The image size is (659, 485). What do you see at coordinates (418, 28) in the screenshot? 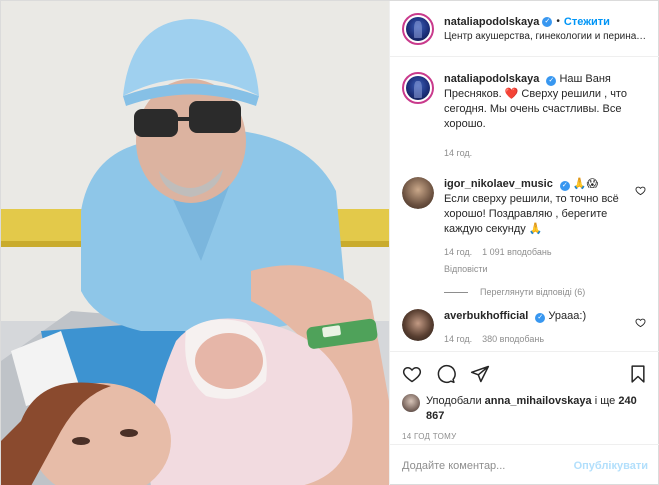
I see `author-avatar` at bounding box center [418, 28].